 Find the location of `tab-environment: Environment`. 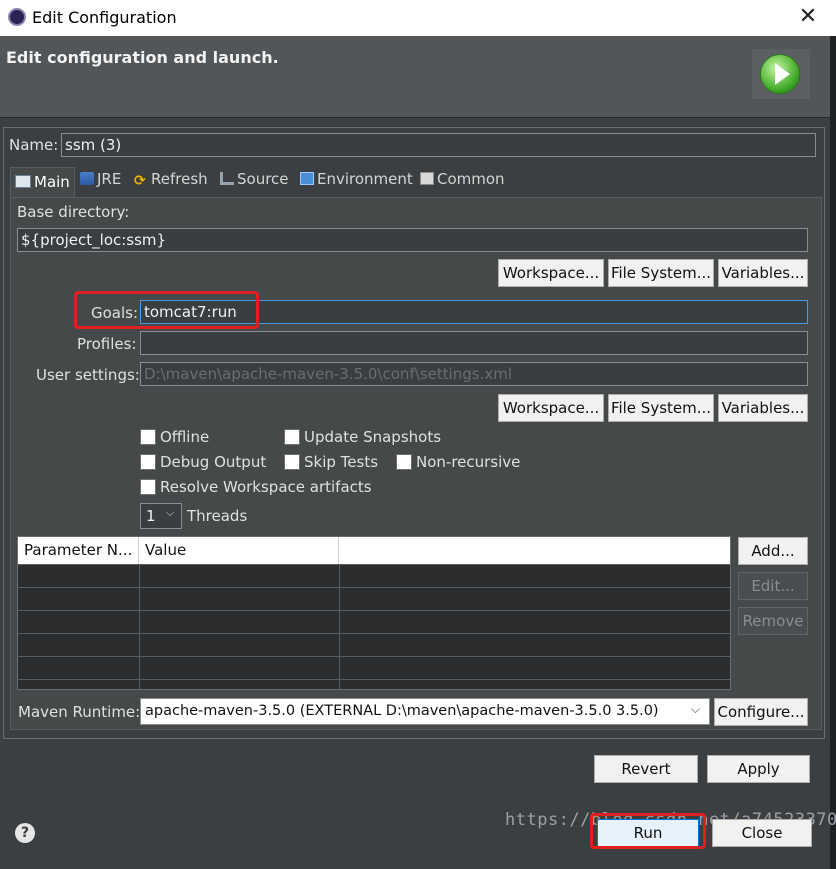

tab-environment: Environment is located at coordinates (357, 182).